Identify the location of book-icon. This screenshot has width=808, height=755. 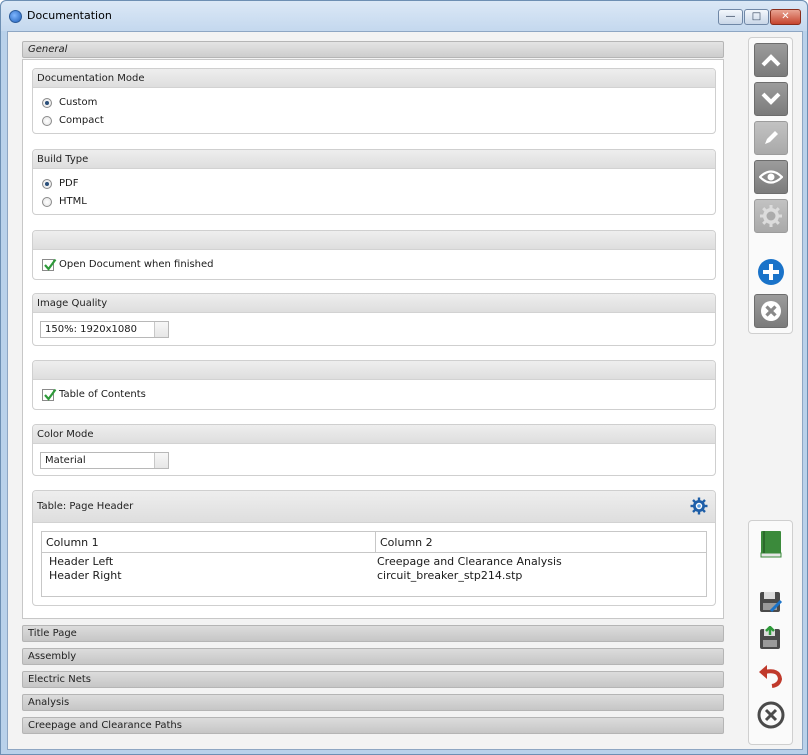
(771, 544).